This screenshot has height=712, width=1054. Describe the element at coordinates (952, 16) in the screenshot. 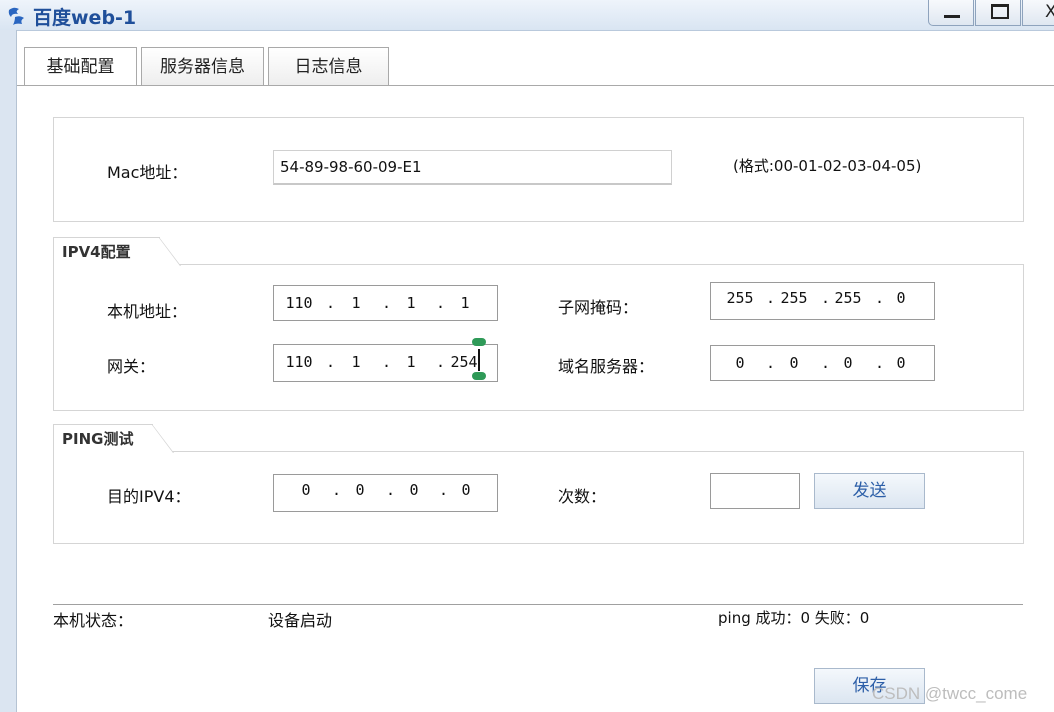

I see `minimize-icon` at that location.